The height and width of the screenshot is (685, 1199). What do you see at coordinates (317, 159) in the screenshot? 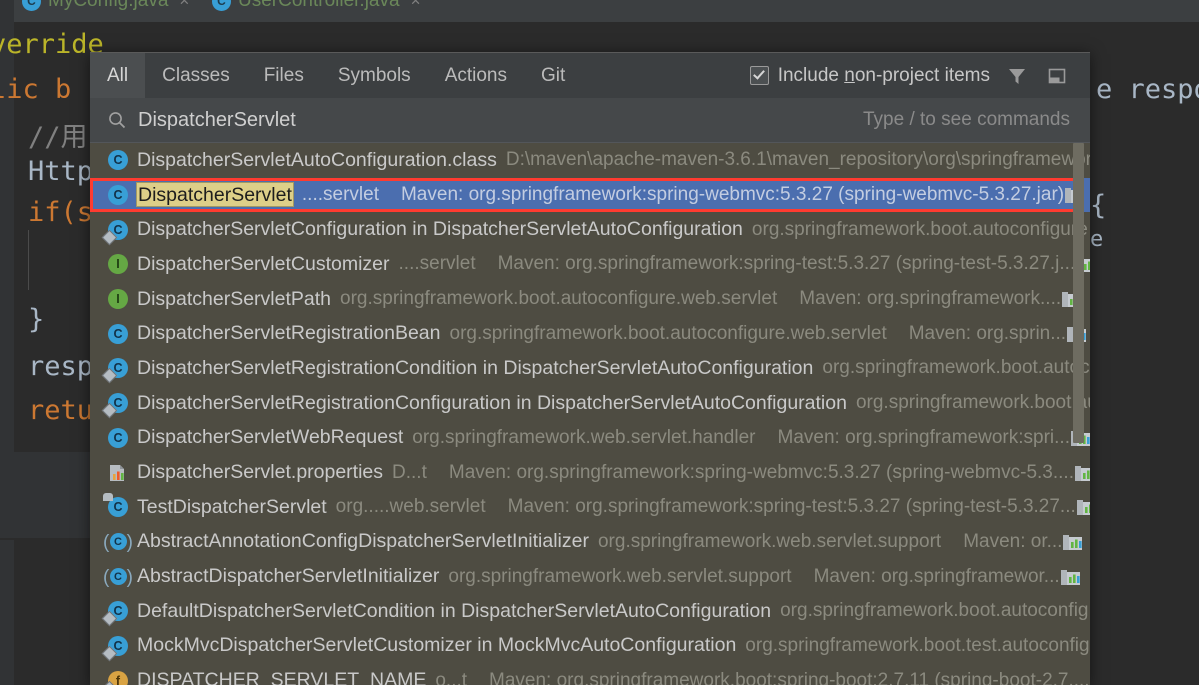
I see `result-name: DispatcherServletAutoConfiguration.class` at bounding box center [317, 159].